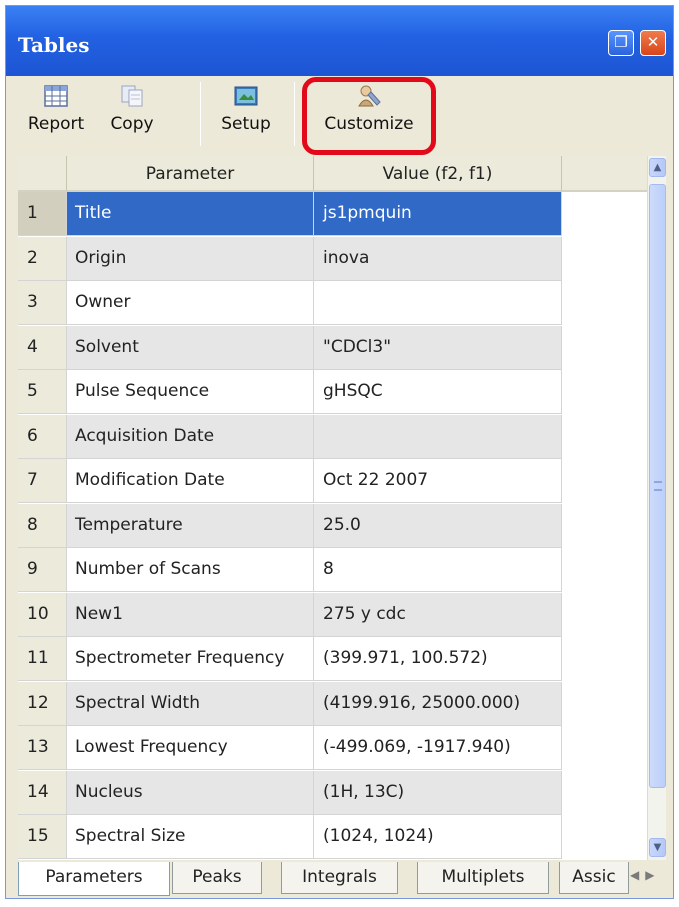  Describe the element at coordinates (190, 525) in the screenshot. I see `parameter-cell: Temperature` at that location.